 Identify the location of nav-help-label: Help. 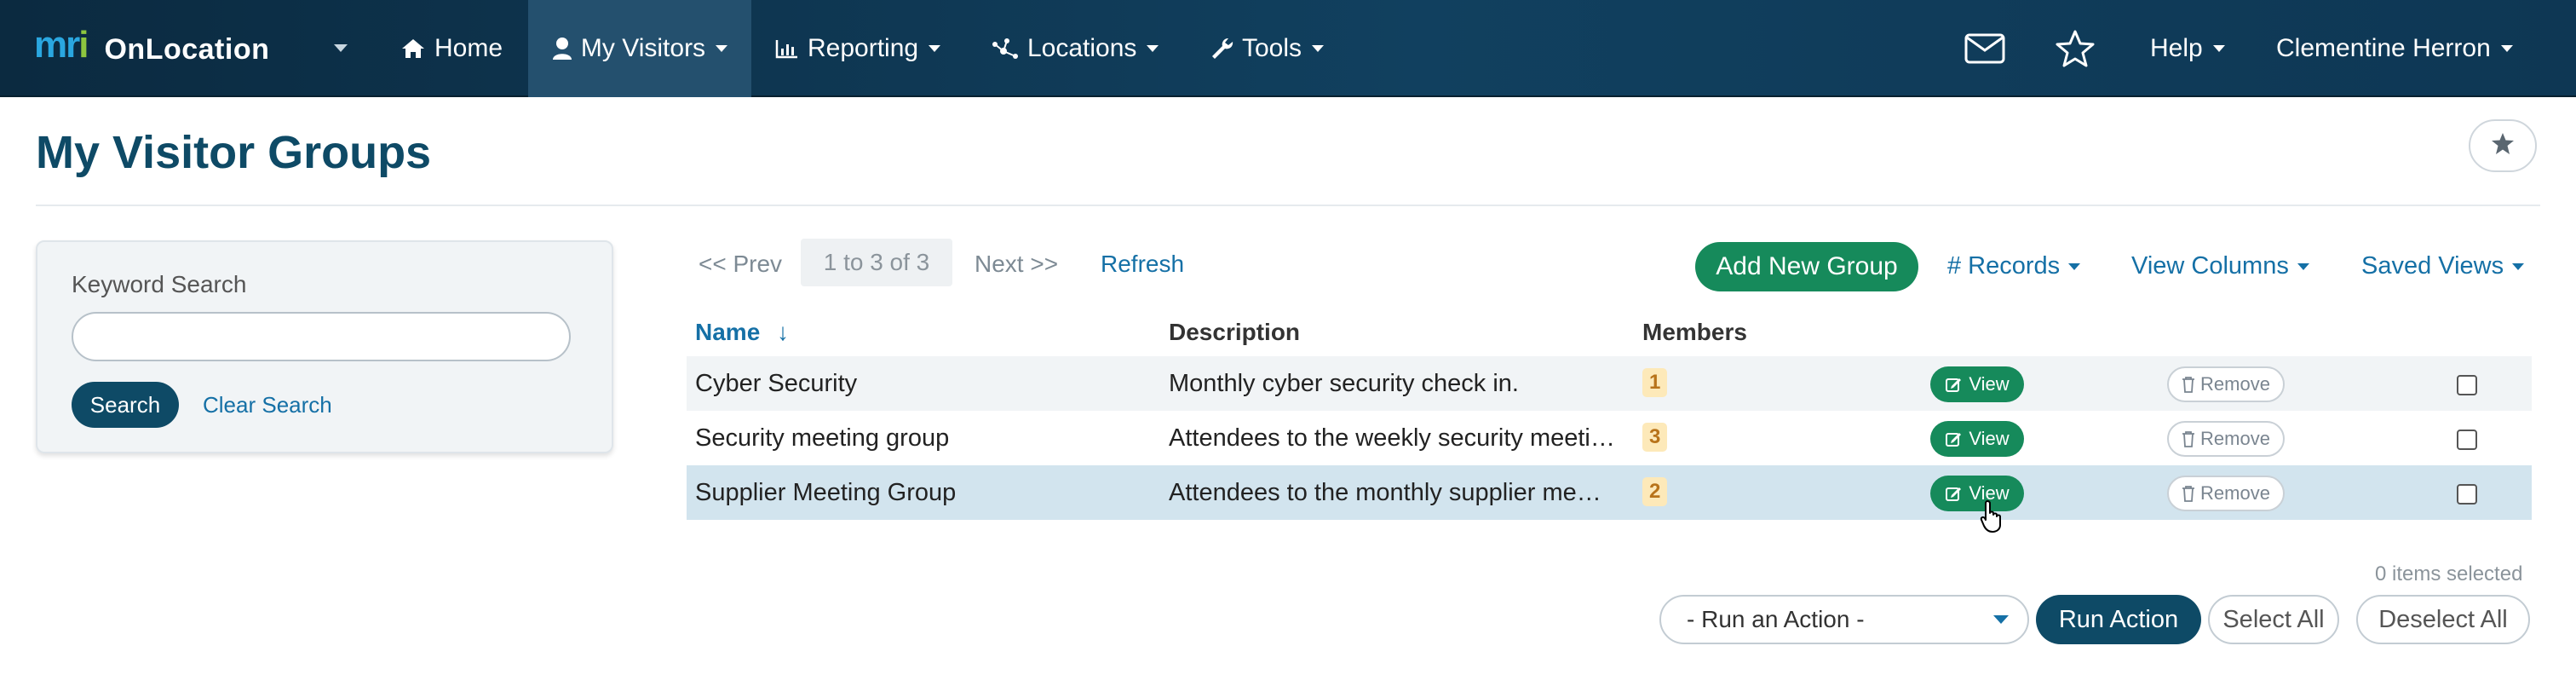
(2176, 48).